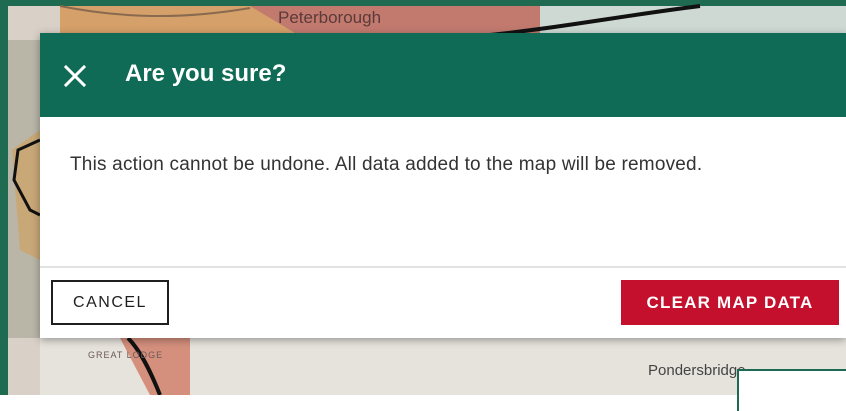 The image size is (846, 411). What do you see at coordinates (126, 355) in the screenshot?
I see `map-label-great: GREAT LODGE` at bounding box center [126, 355].